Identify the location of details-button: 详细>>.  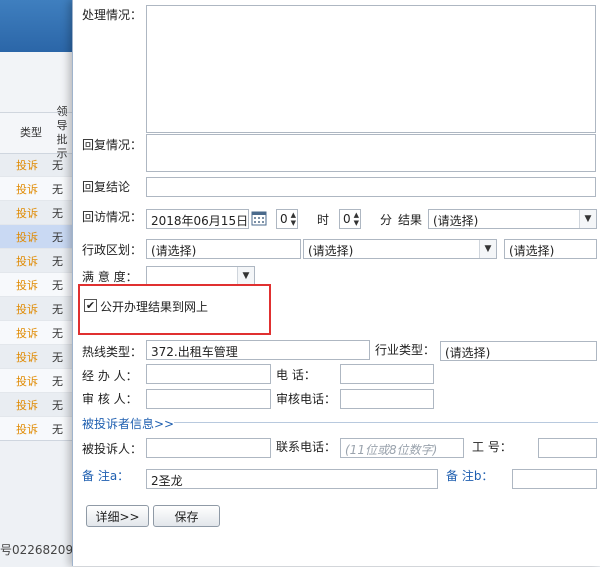
(117, 516).